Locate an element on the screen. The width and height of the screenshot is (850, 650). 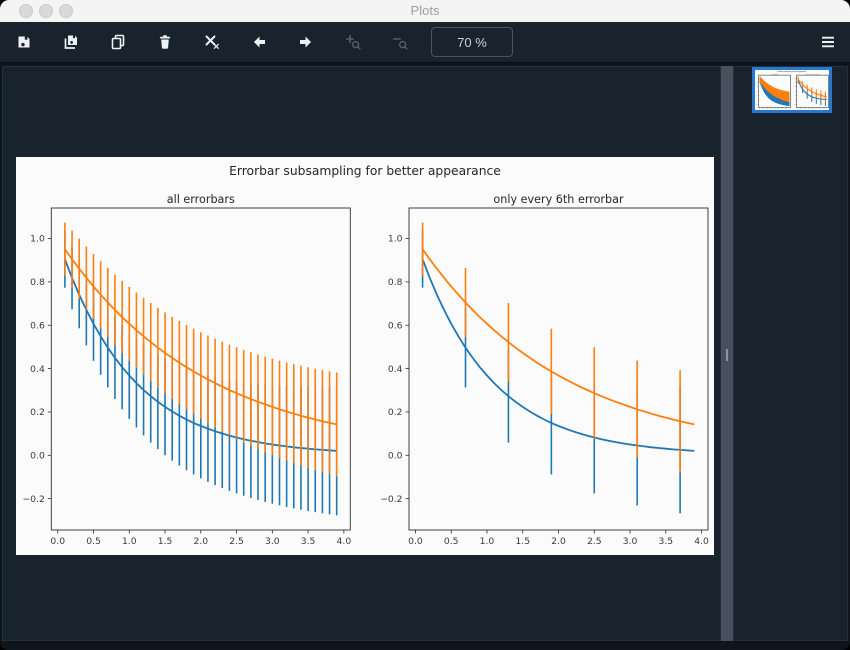
svg-text: all errorbars is located at coordinates (201, 199).